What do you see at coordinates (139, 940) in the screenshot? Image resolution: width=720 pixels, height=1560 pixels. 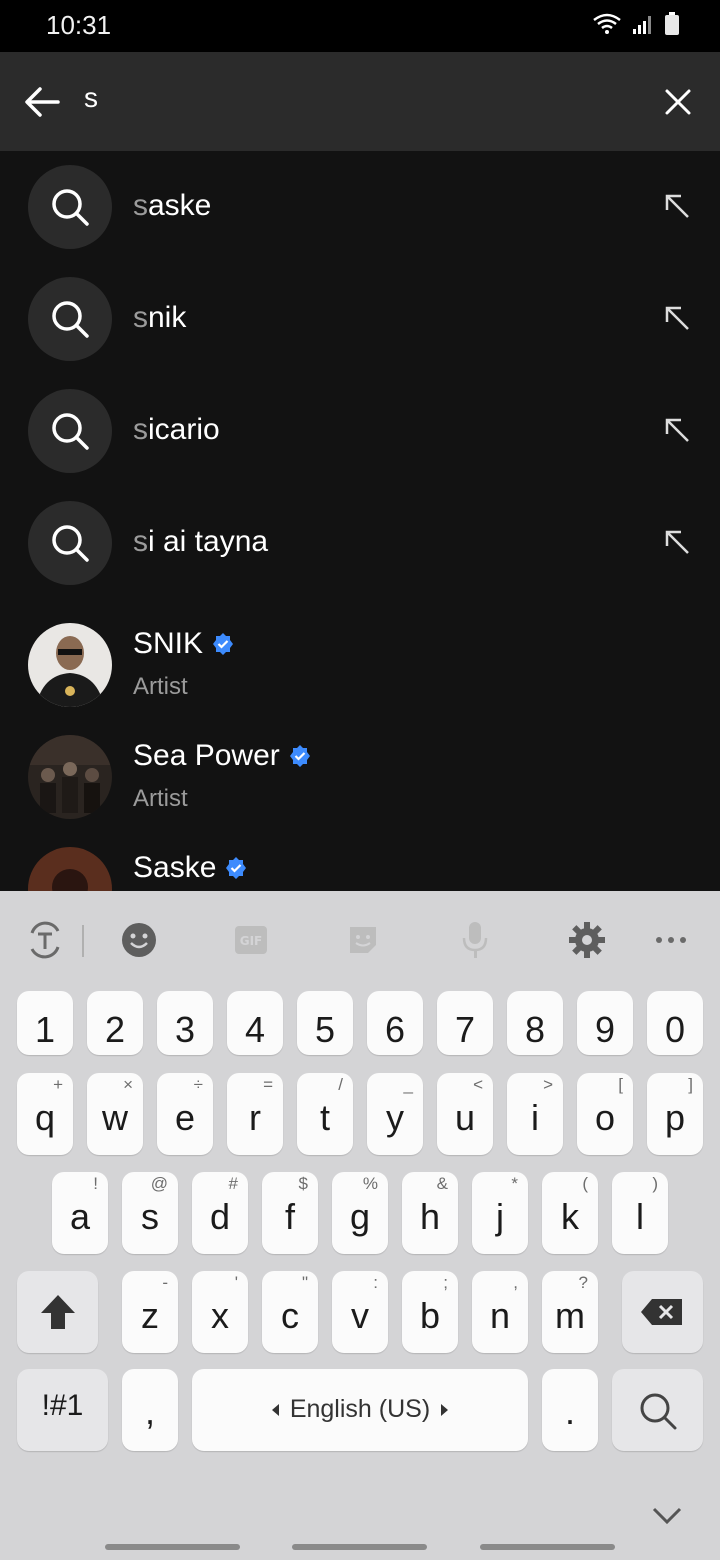 I see `emoji-icon` at bounding box center [139, 940].